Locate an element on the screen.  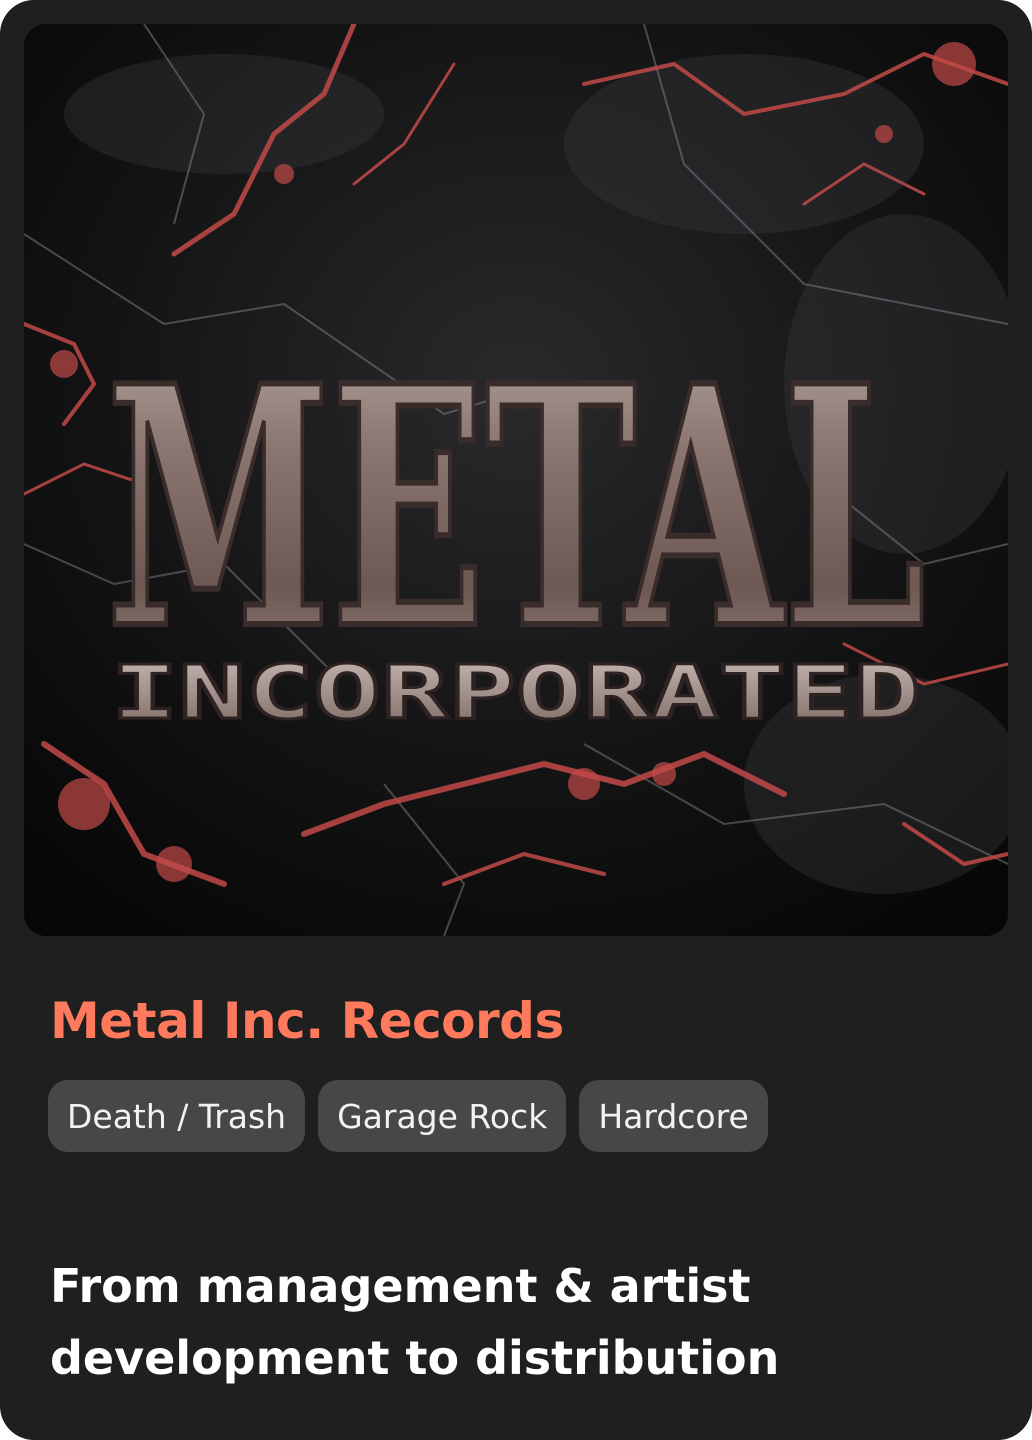
cover-logo-line2: INCORPORATED is located at coordinates (516, 693).